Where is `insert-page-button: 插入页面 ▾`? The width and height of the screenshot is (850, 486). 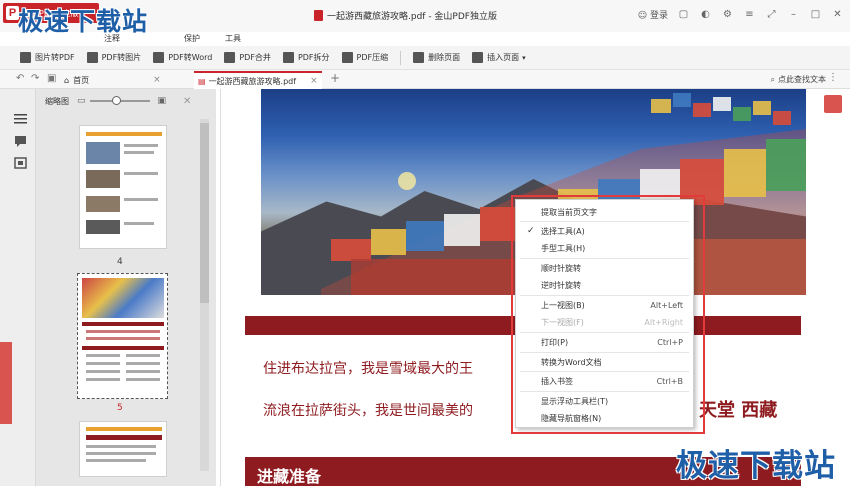
insert-page-button: 插入页面 ▾ is located at coordinates (499, 57).